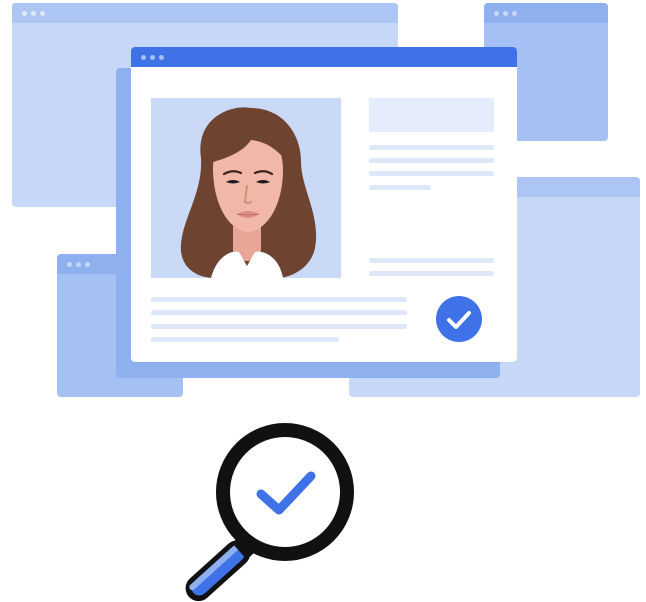  I want to click on check-circle-icon, so click(459, 319).